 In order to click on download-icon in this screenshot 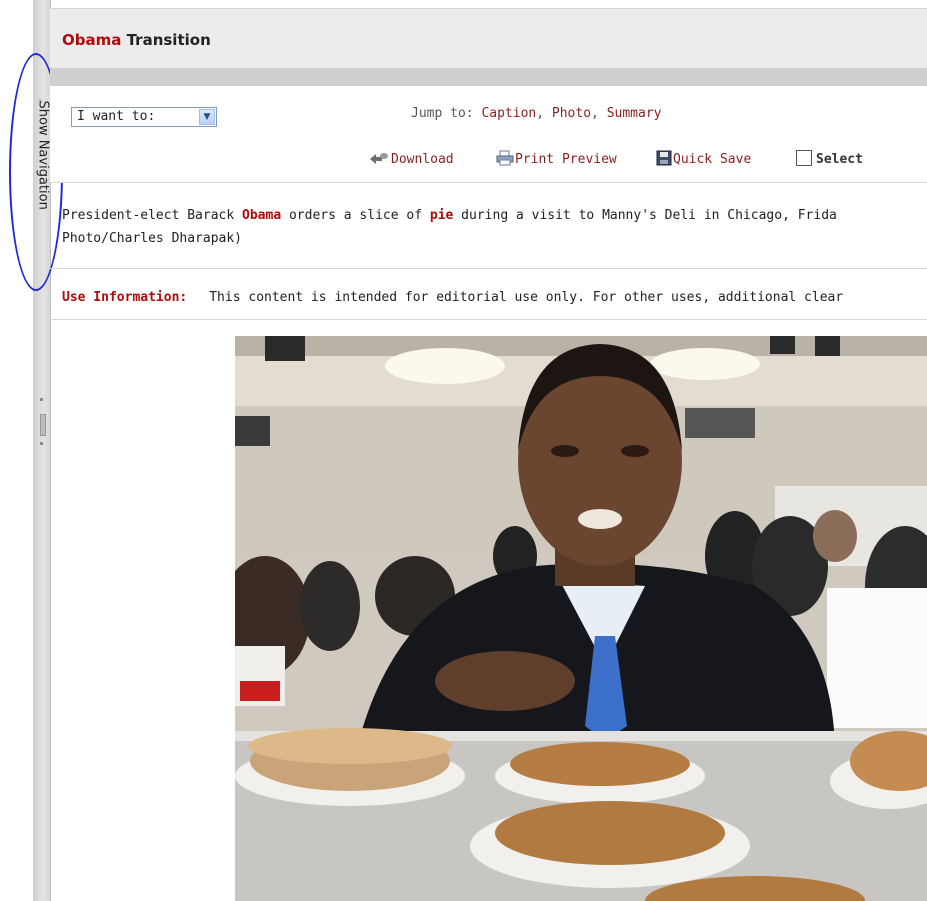, I will do `click(379, 158)`.